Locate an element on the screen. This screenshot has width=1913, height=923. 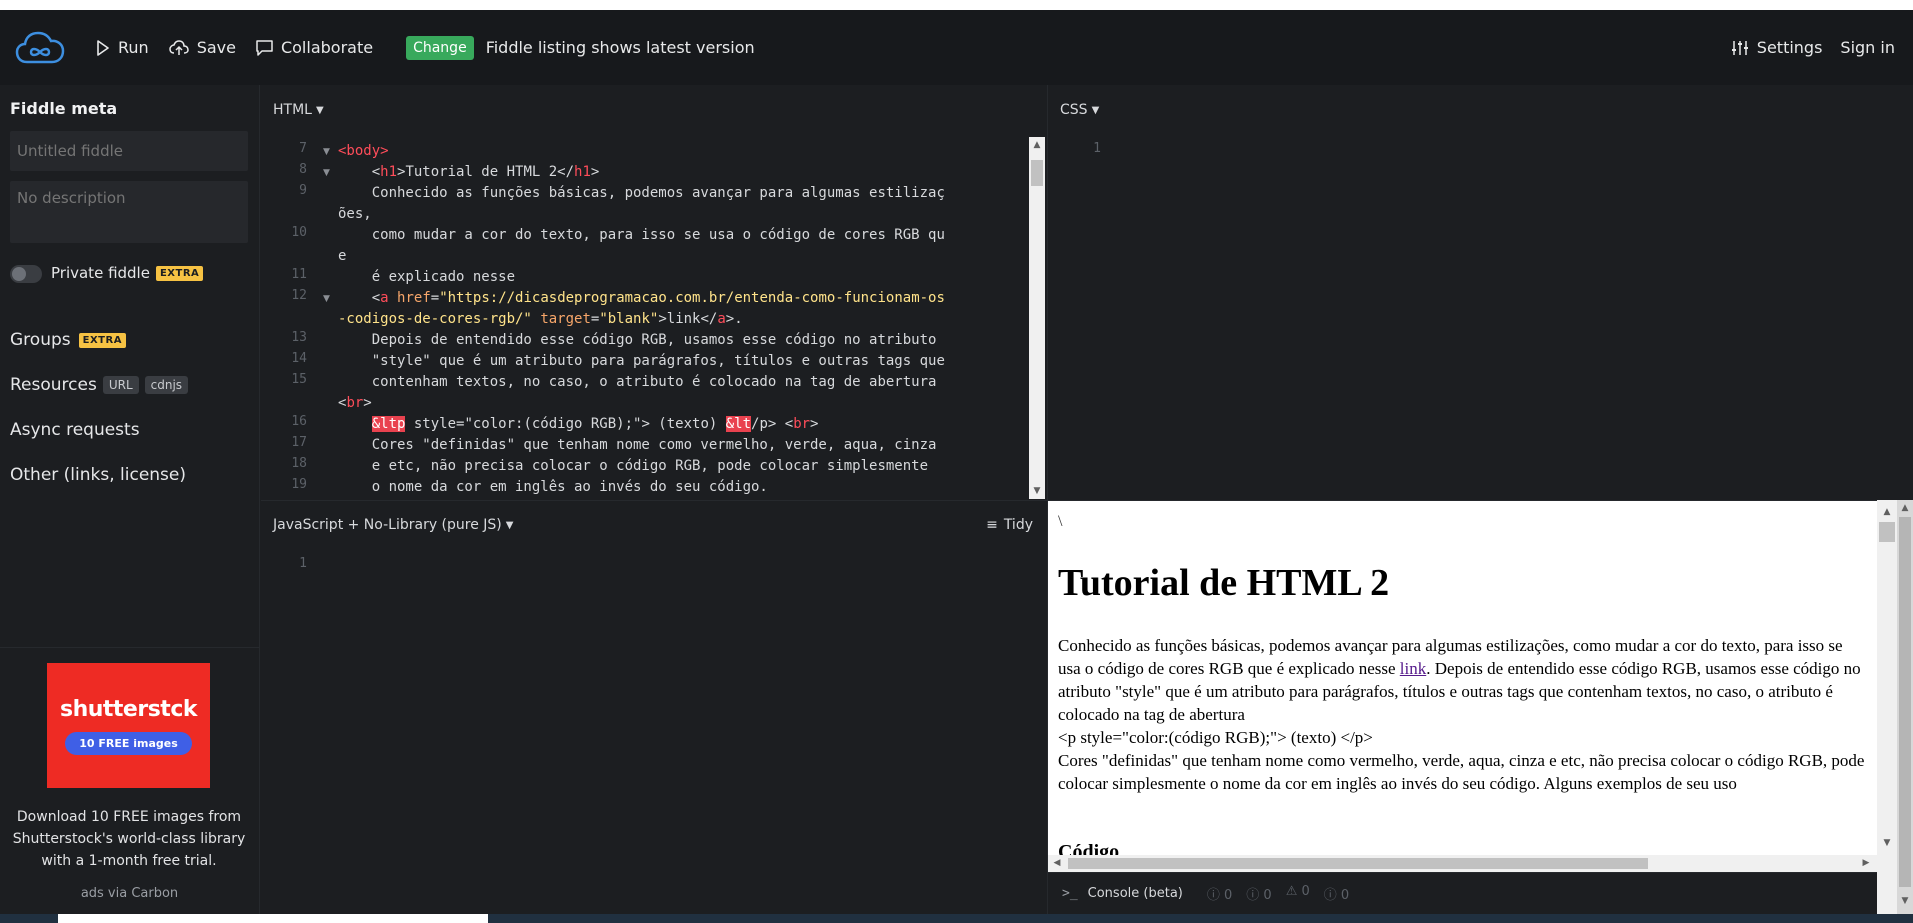
line-number: 11 is located at coordinates (299, 274).